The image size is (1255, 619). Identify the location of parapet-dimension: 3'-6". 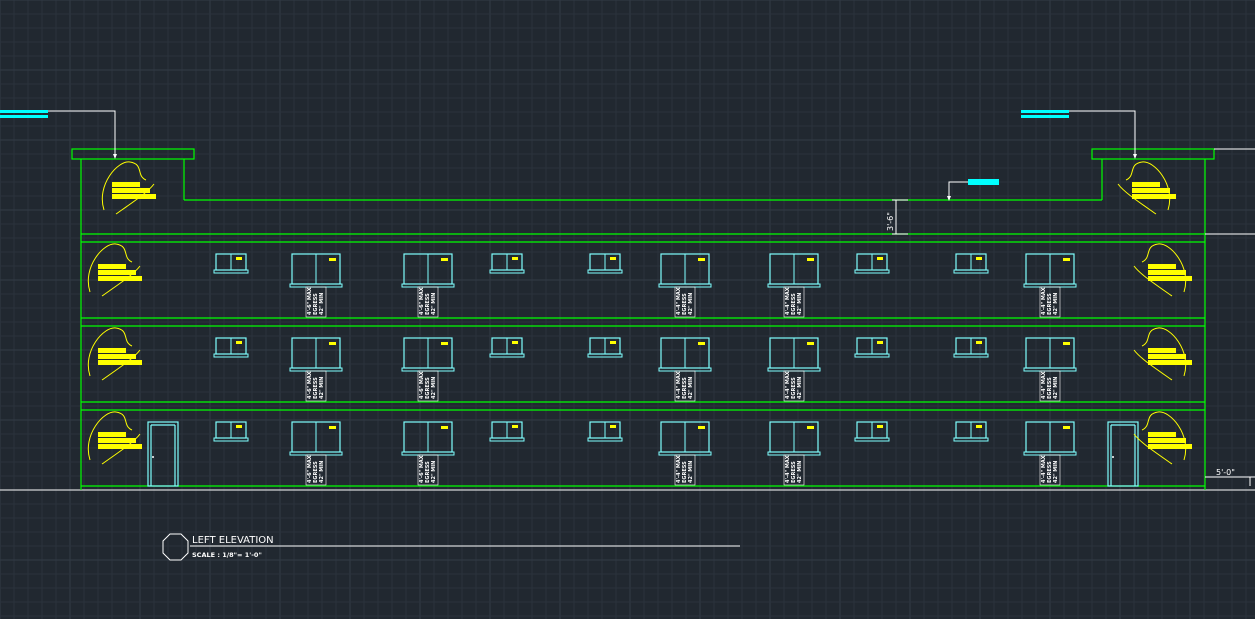
(897, 217).